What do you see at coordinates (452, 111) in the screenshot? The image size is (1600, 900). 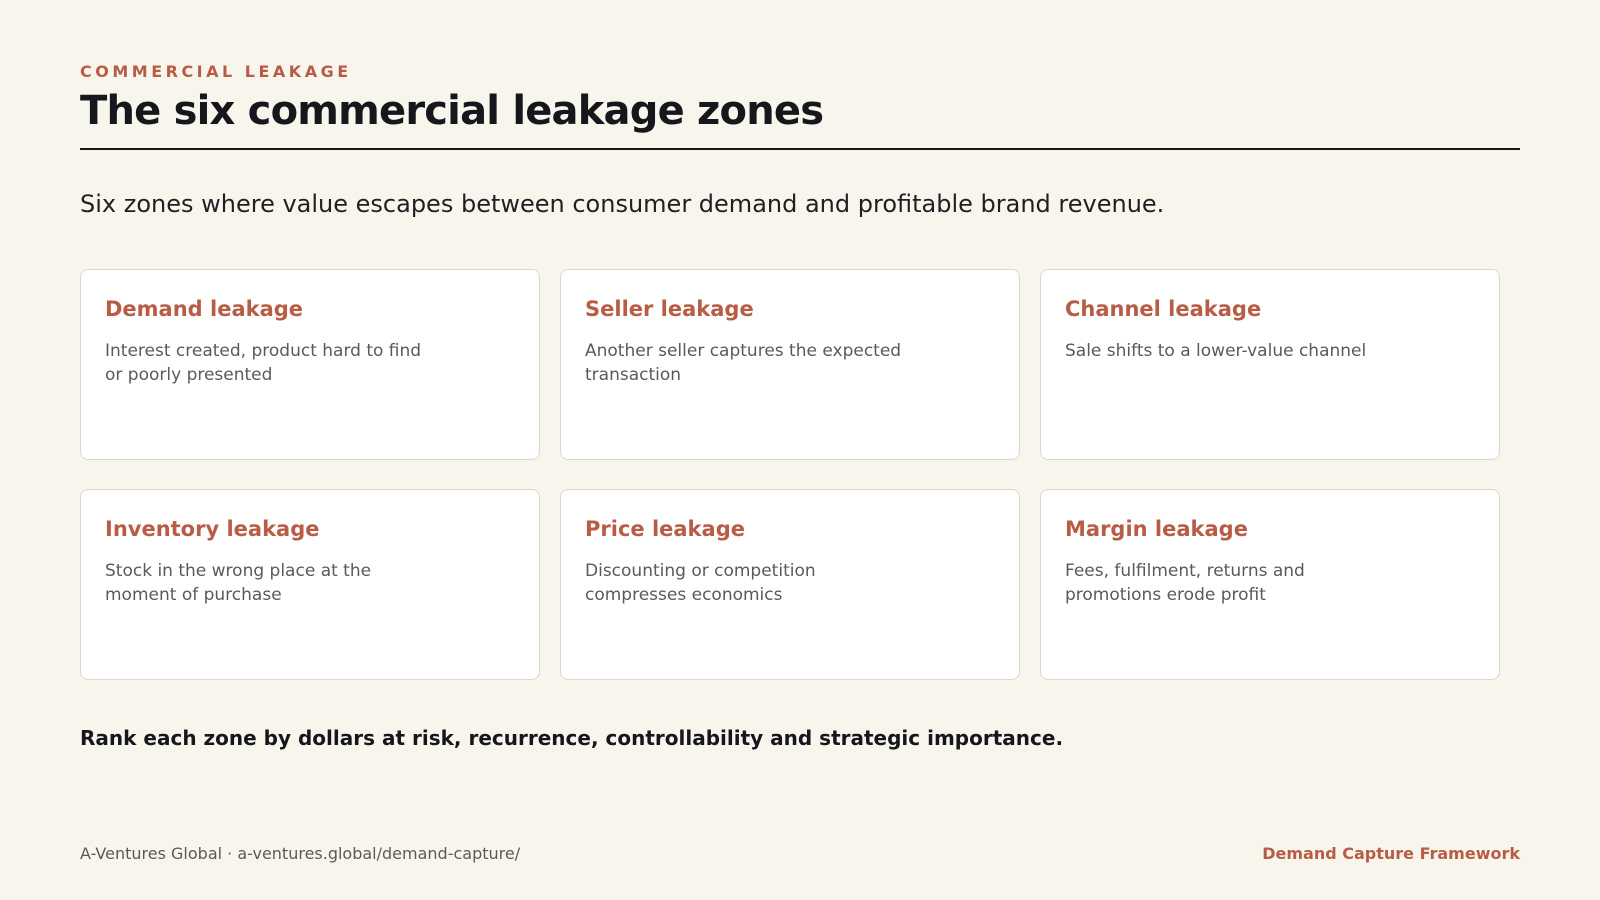 I see `page-title: The six commercial leakage zones` at bounding box center [452, 111].